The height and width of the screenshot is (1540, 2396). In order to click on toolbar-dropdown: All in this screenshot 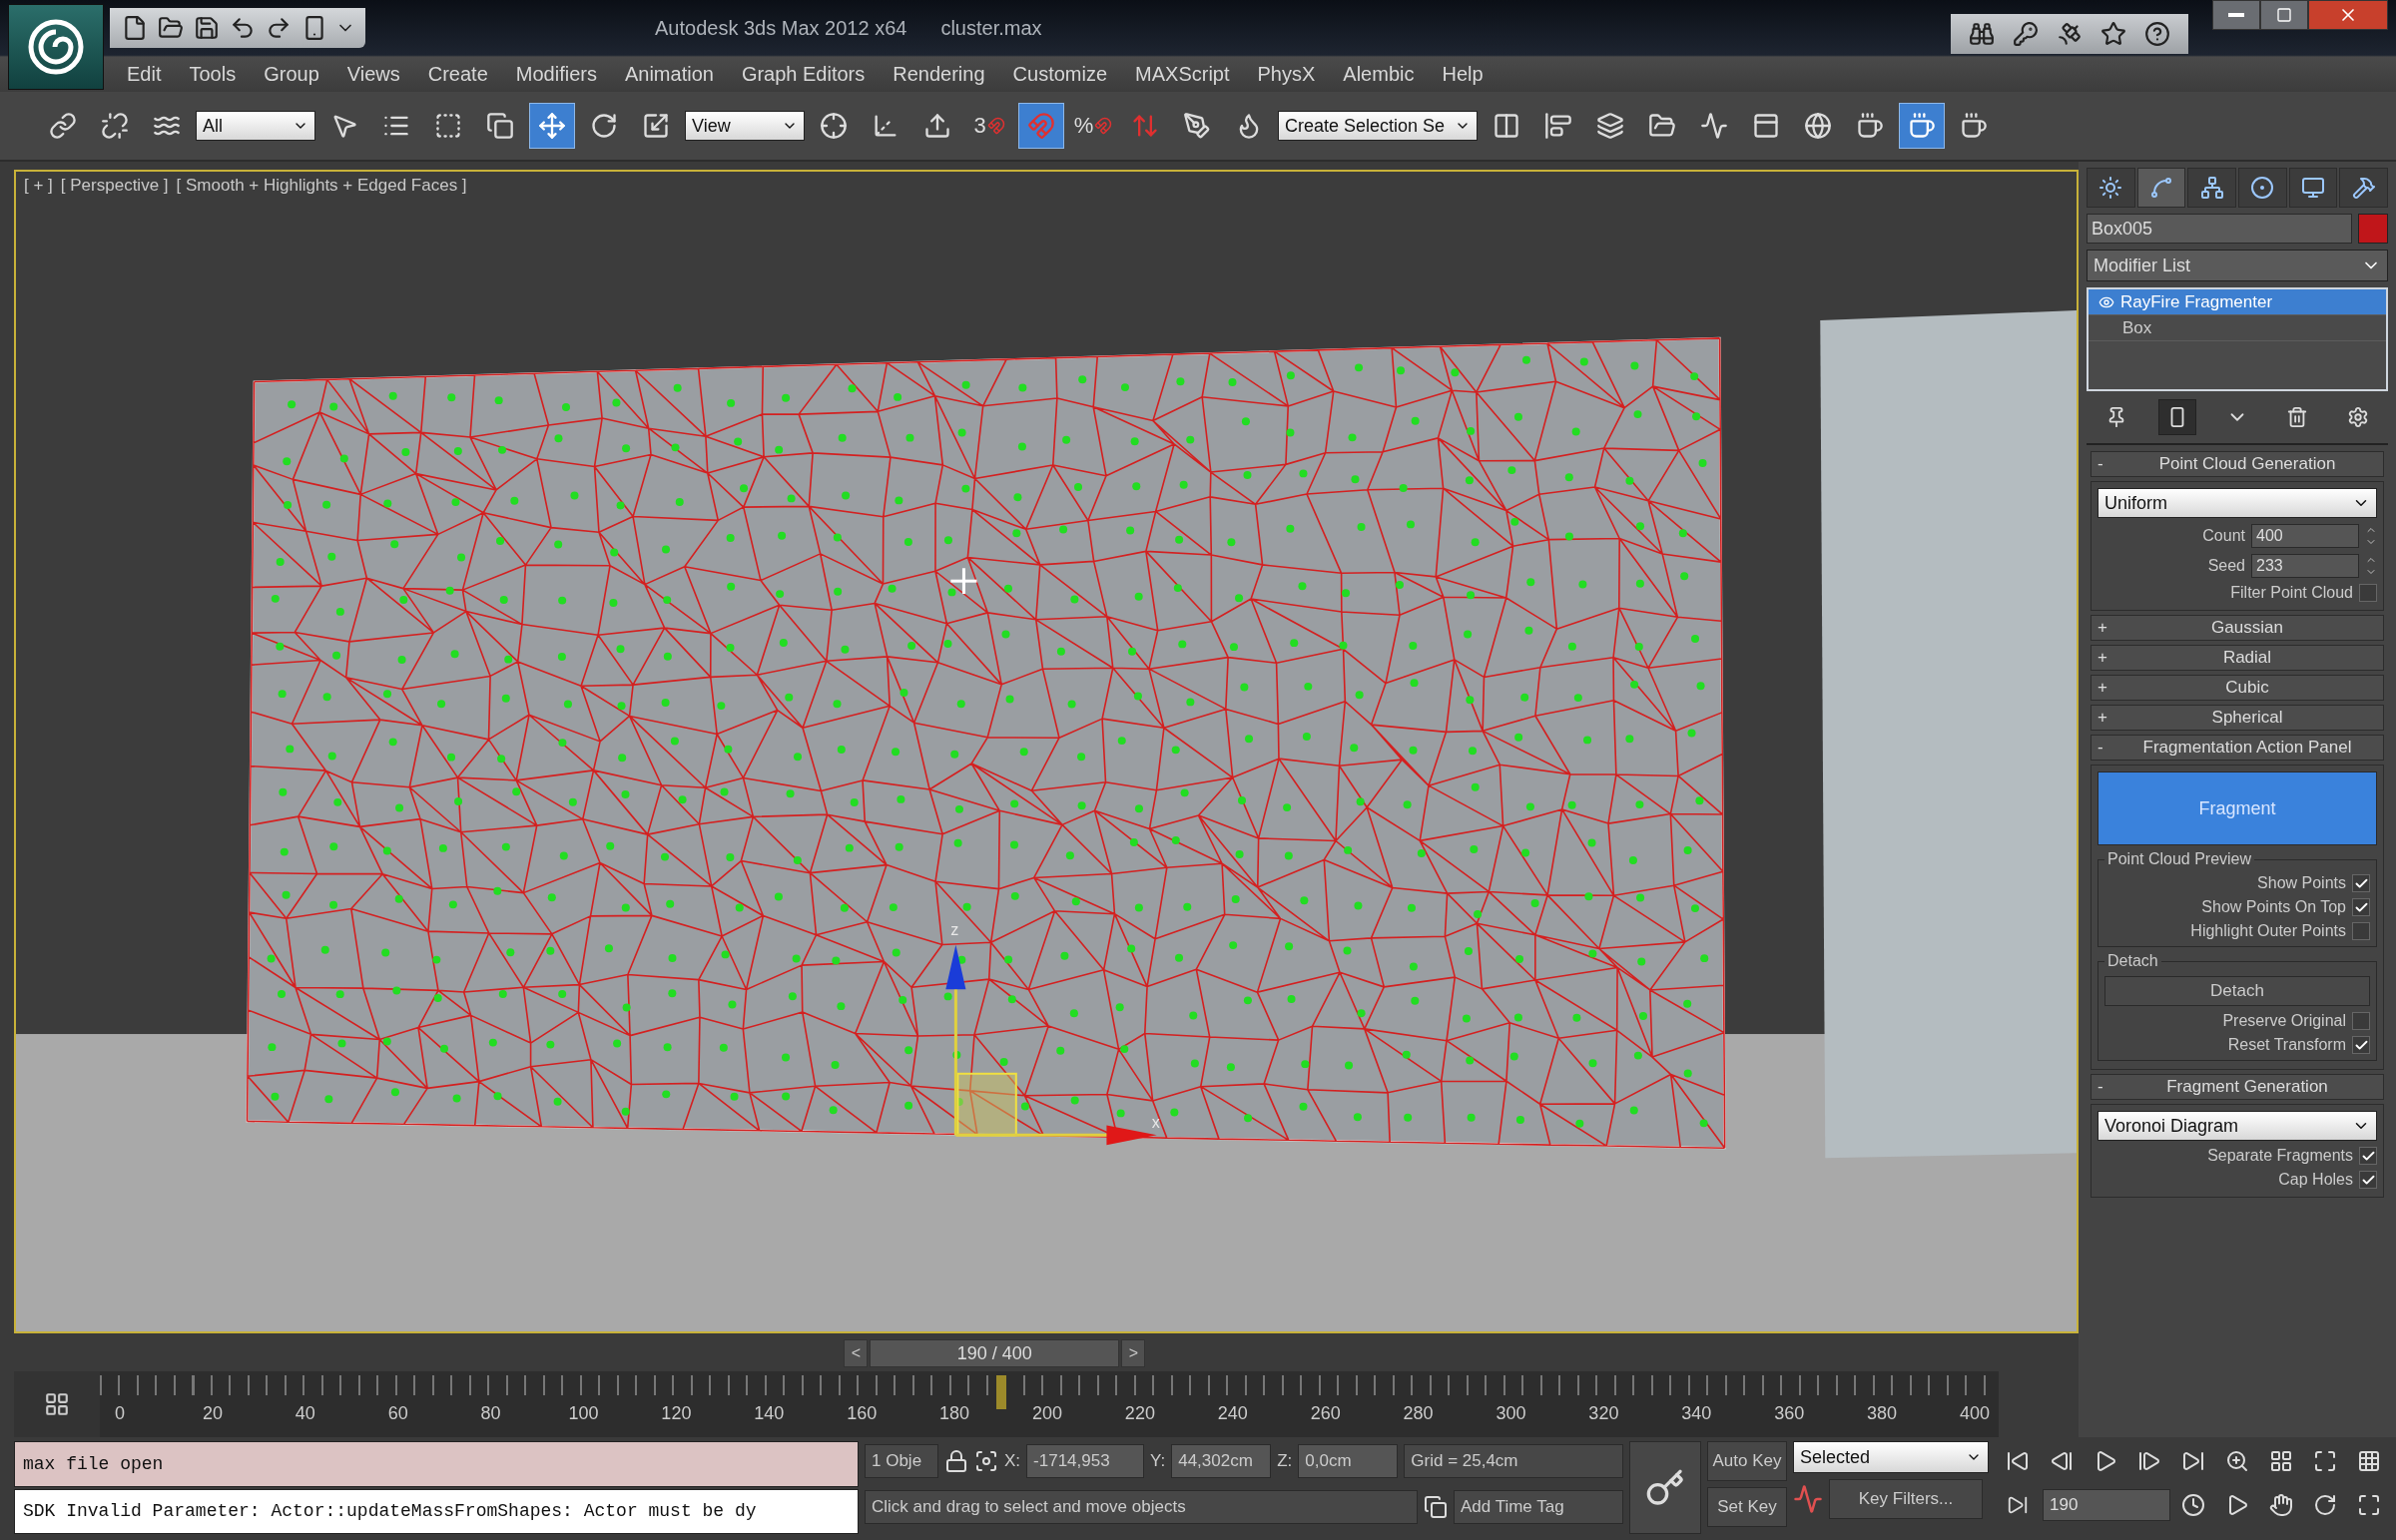, I will do `click(255, 126)`.